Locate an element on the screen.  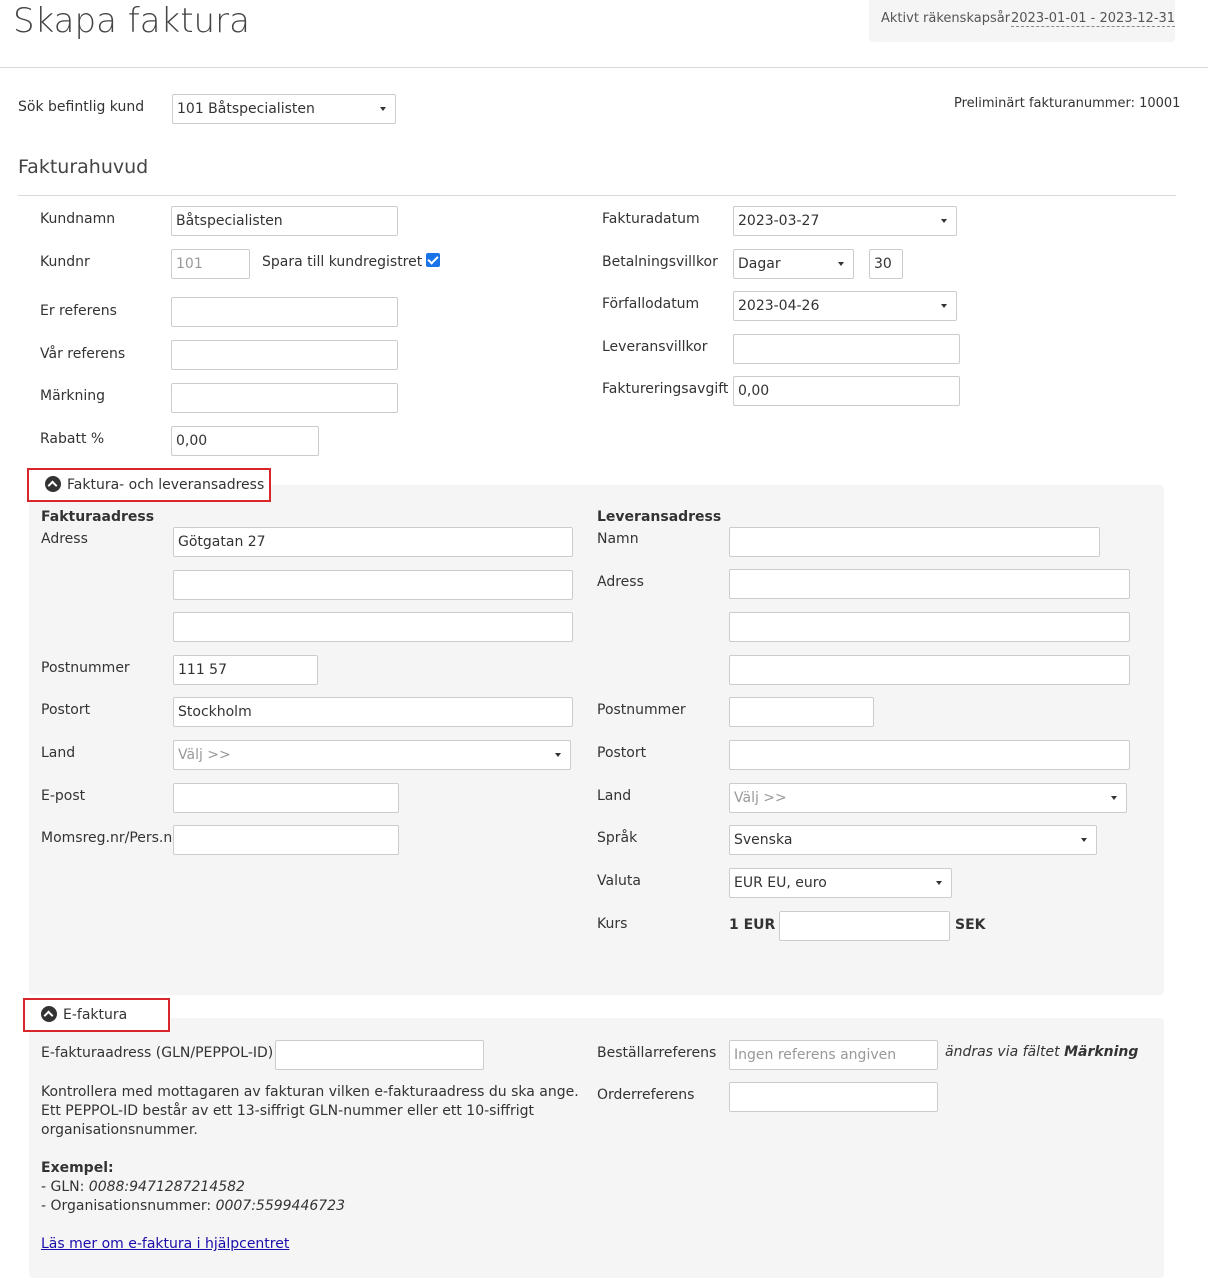
payment-days-input: 30 is located at coordinates (886, 264).